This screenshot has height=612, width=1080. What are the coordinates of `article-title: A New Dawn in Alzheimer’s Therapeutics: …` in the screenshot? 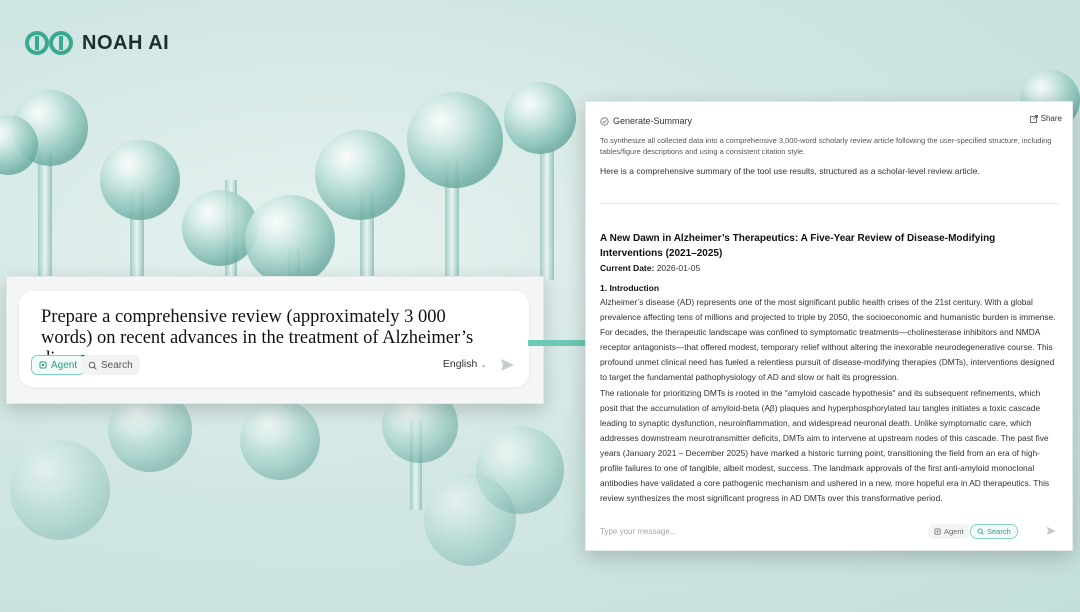 It's located at (798, 246).